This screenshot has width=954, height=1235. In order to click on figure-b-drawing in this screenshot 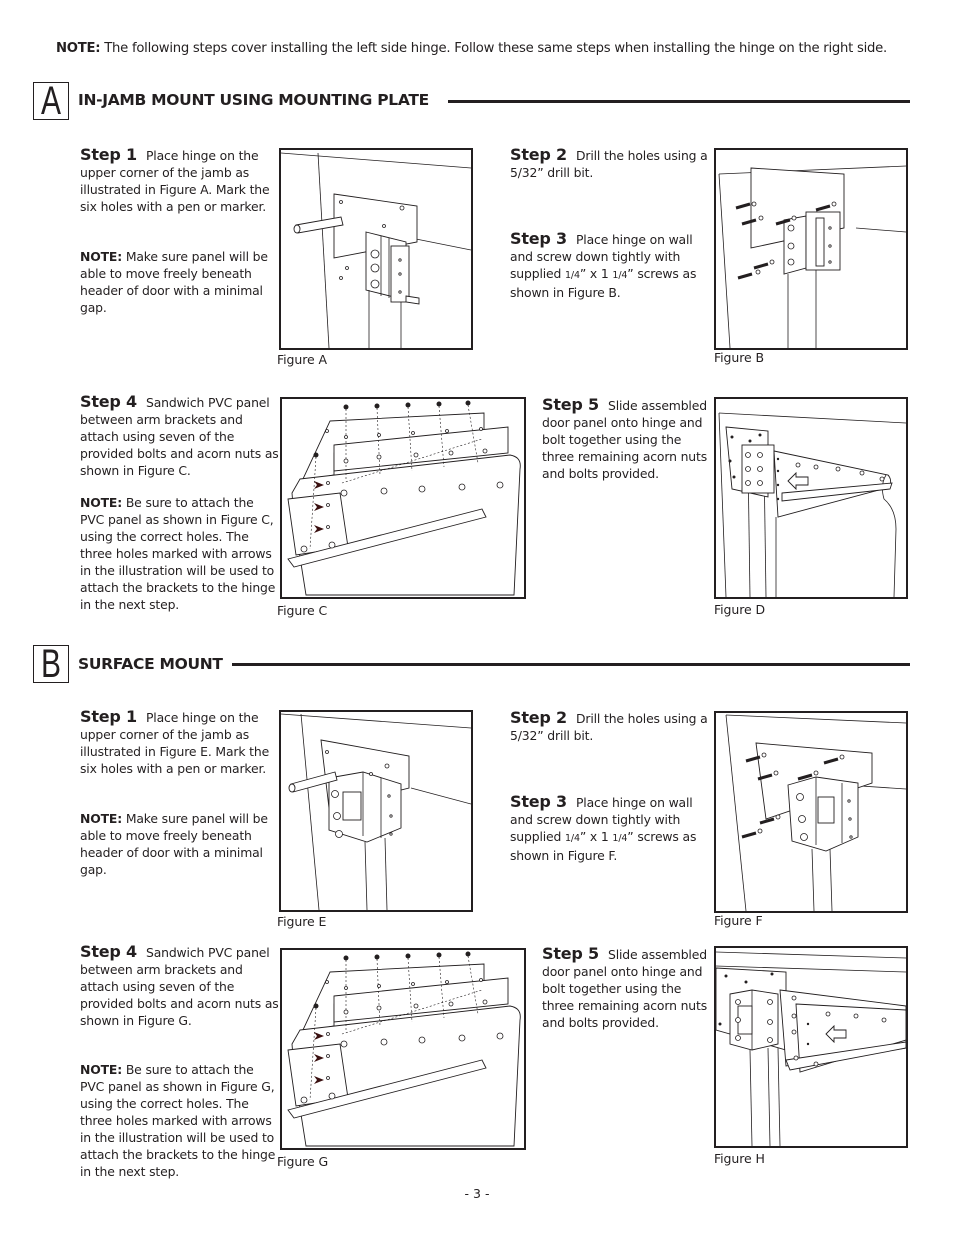, I will do `click(812, 256)`.